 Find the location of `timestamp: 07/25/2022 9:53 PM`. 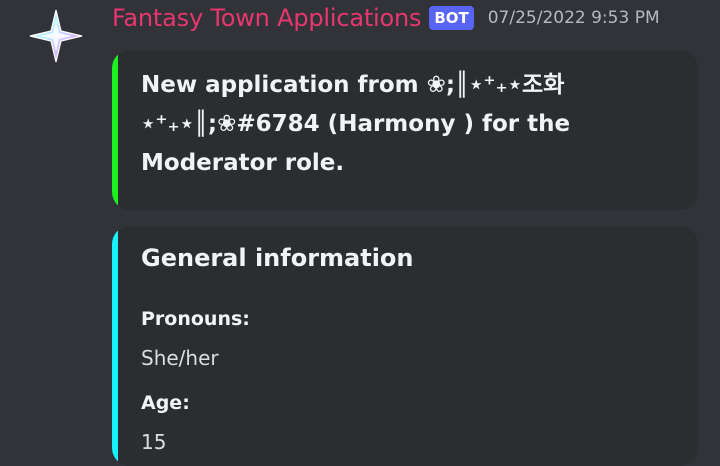

timestamp: 07/25/2022 9:53 PM is located at coordinates (573, 18).